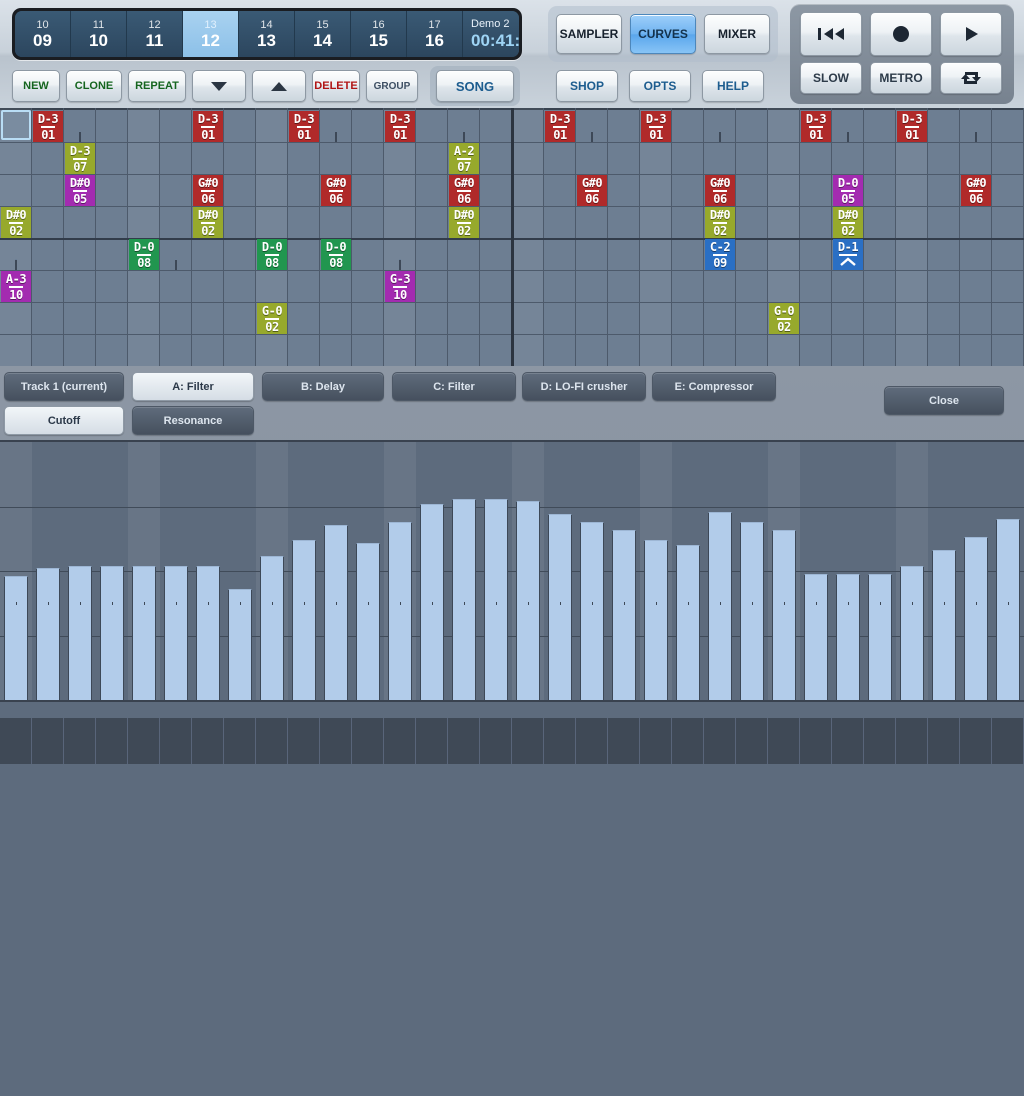 The height and width of the screenshot is (1096, 1024). What do you see at coordinates (714, 386) in the screenshot?
I see `tab-effect-e: E: Compressor` at bounding box center [714, 386].